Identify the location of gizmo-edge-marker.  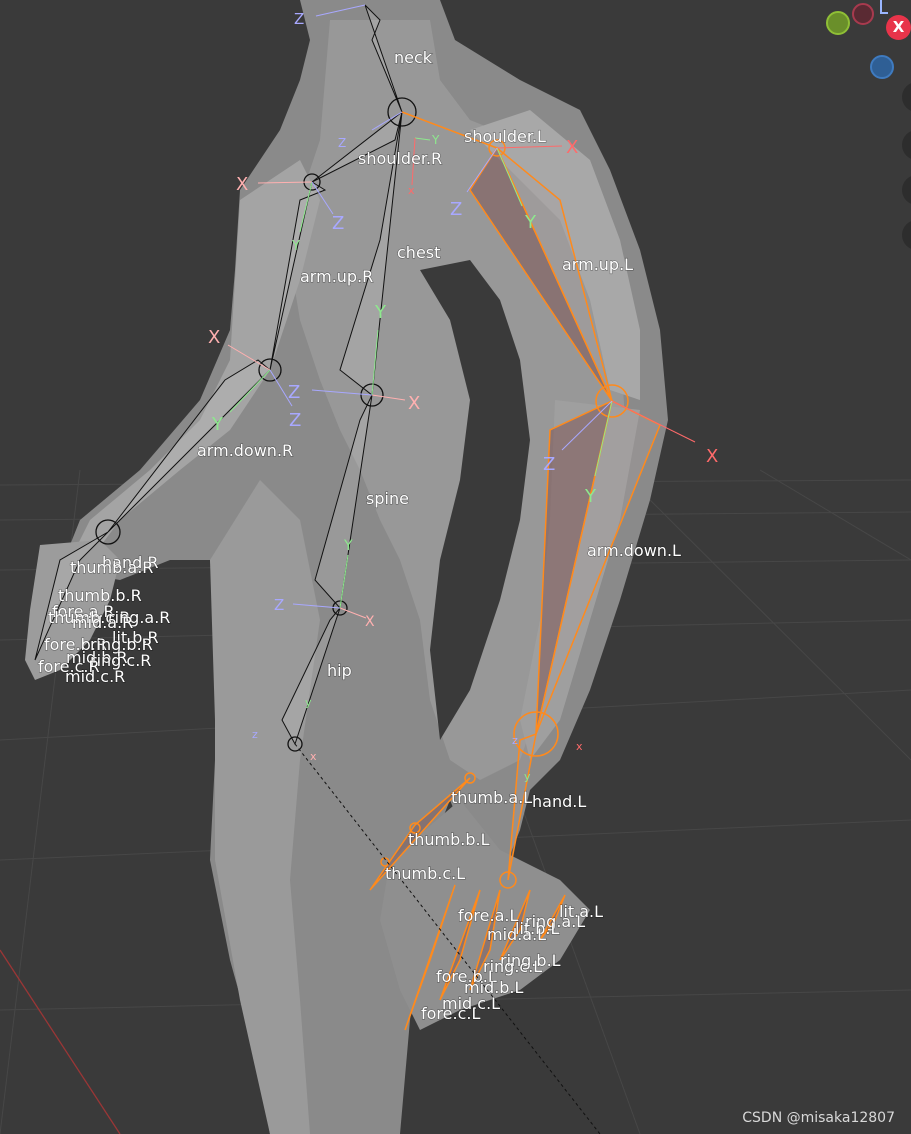
(884, 7).